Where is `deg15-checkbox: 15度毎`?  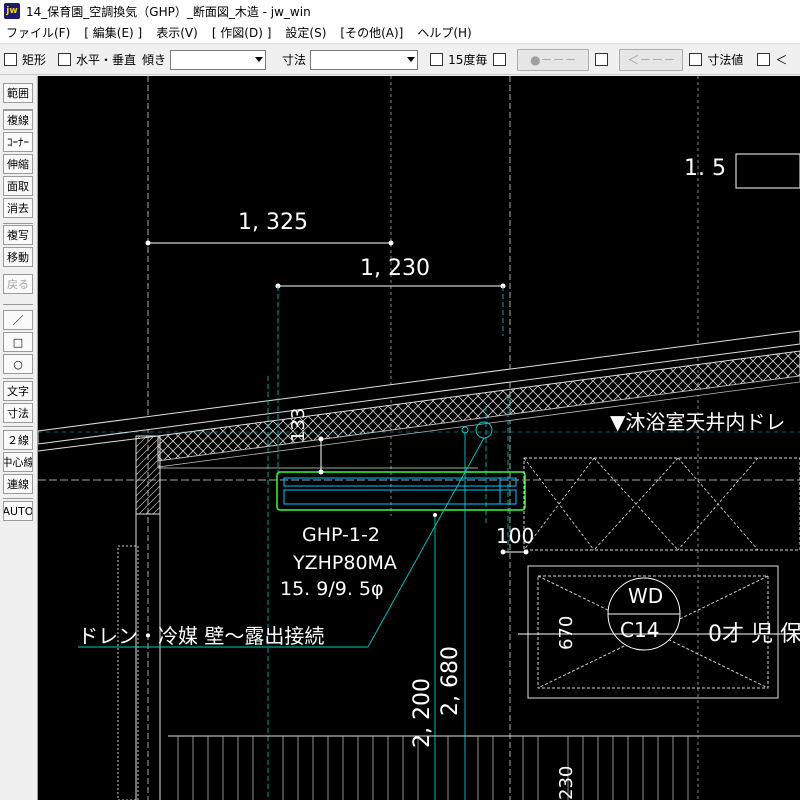 deg15-checkbox: 15度毎 is located at coordinates (458, 59).